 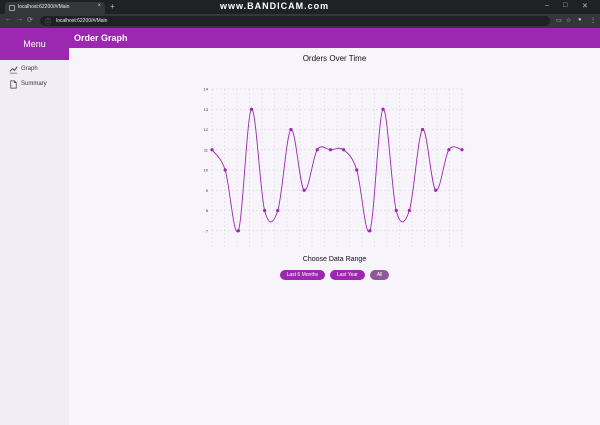 I want to click on last-year-button: Last Year, so click(x=347, y=275).